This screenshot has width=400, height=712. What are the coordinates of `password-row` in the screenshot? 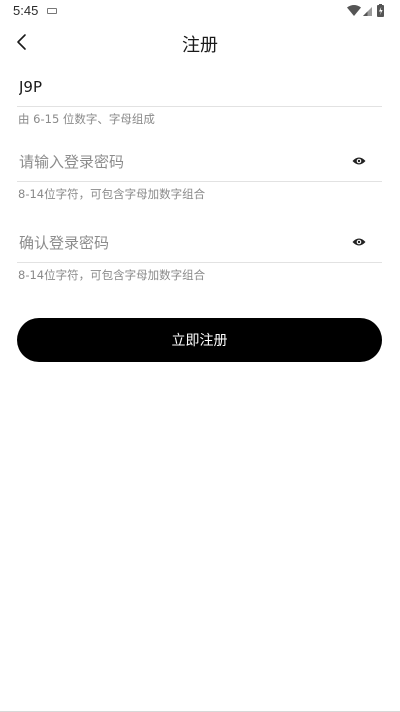 It's located at (199, 162).